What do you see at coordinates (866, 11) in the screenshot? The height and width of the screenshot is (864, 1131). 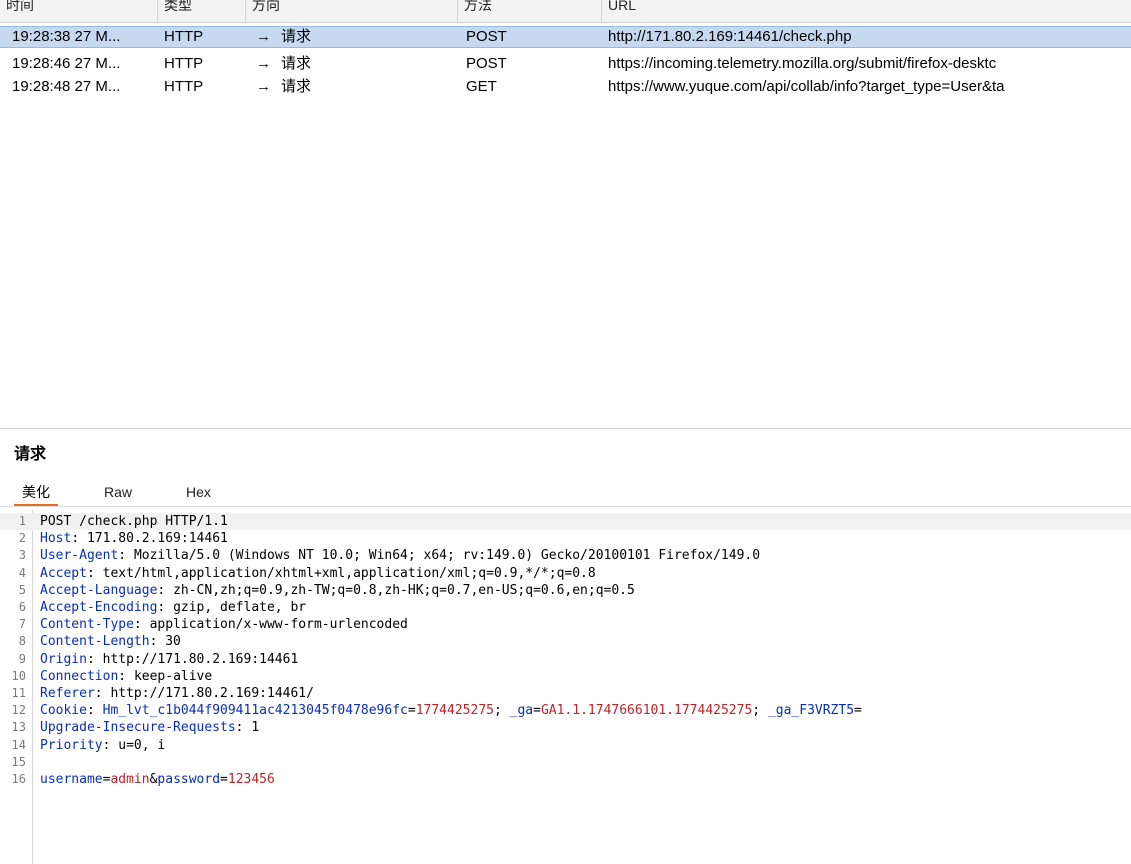 I see `column-header-url: URL` at bounding box center [866, 11].